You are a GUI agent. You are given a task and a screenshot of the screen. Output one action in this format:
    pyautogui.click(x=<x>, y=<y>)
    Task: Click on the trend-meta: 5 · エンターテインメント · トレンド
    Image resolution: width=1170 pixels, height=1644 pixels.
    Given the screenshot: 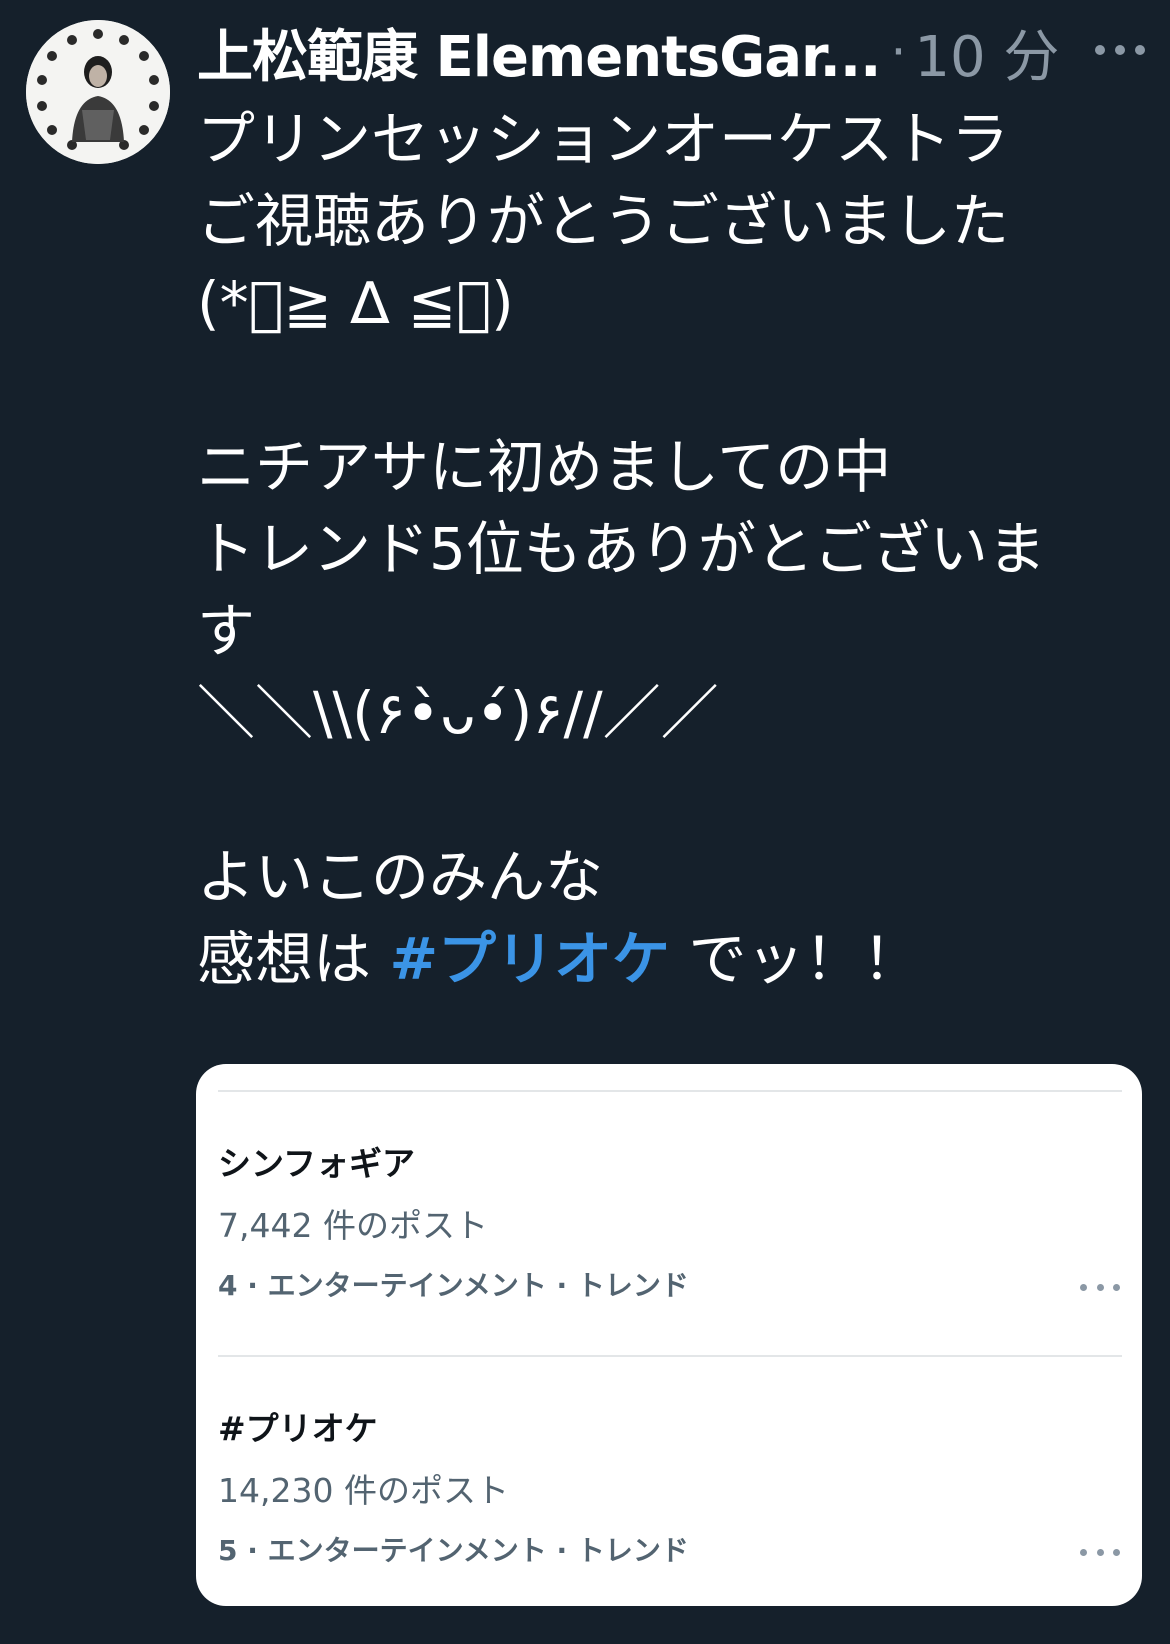 What is the action you would take?
    pyautogui.click(x=453, y=1550)
    